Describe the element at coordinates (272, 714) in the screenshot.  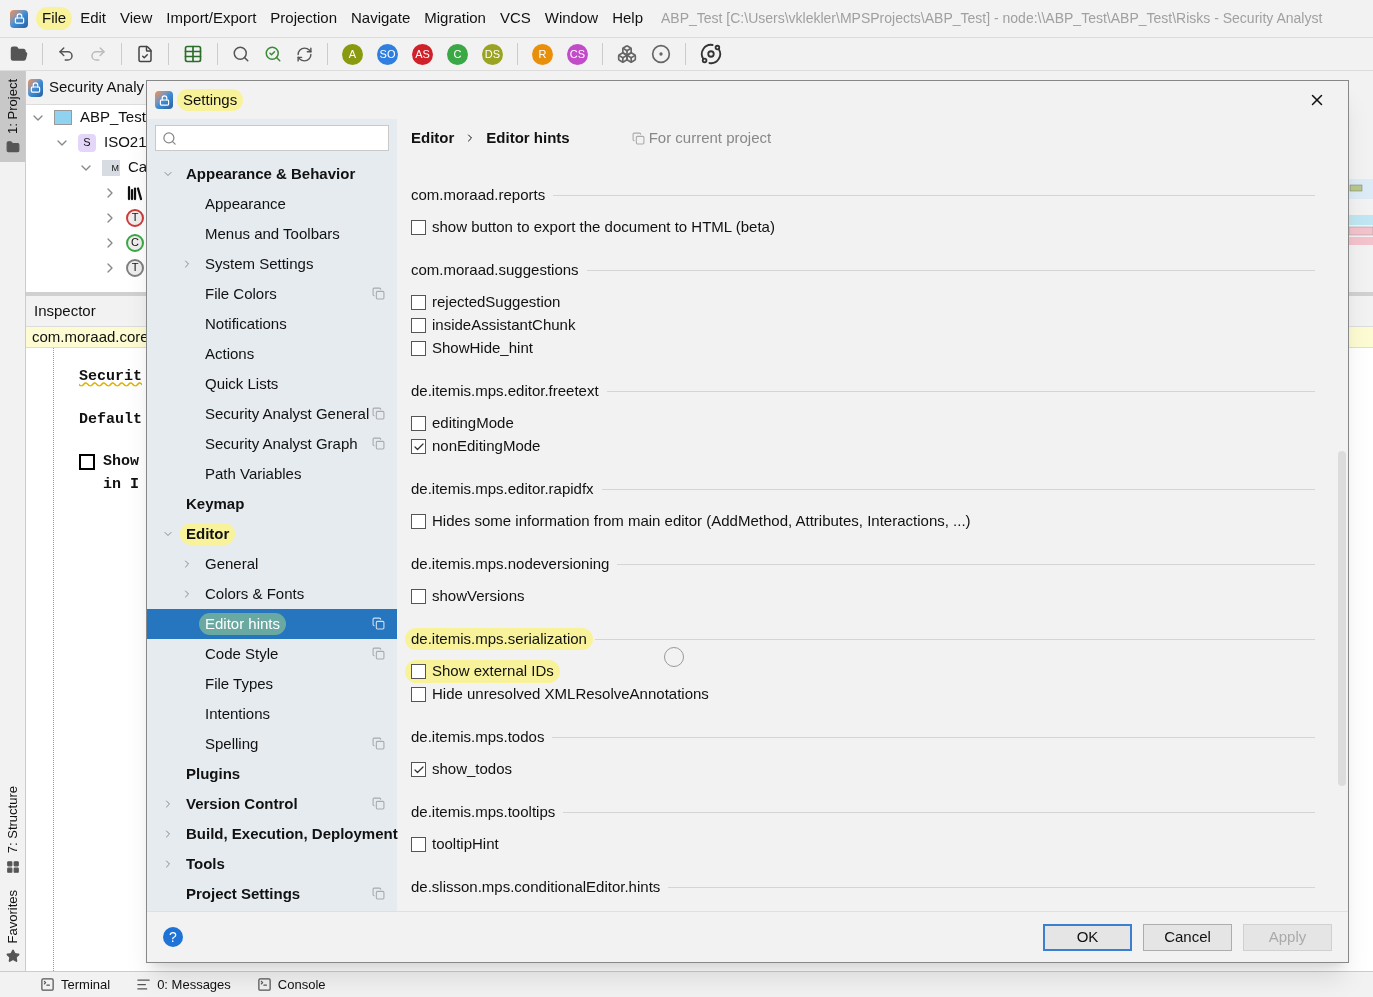
I see `settings-nav-item: Intentions` at that location.